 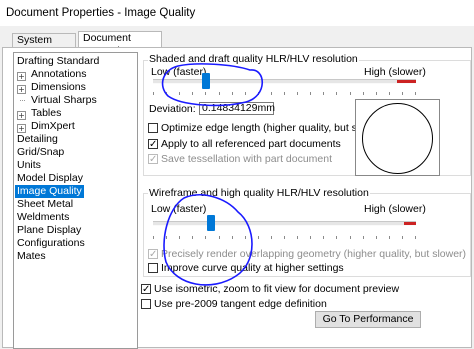 I want to click on shaded-low-label: Low (faster), so click(x=179, y=72).